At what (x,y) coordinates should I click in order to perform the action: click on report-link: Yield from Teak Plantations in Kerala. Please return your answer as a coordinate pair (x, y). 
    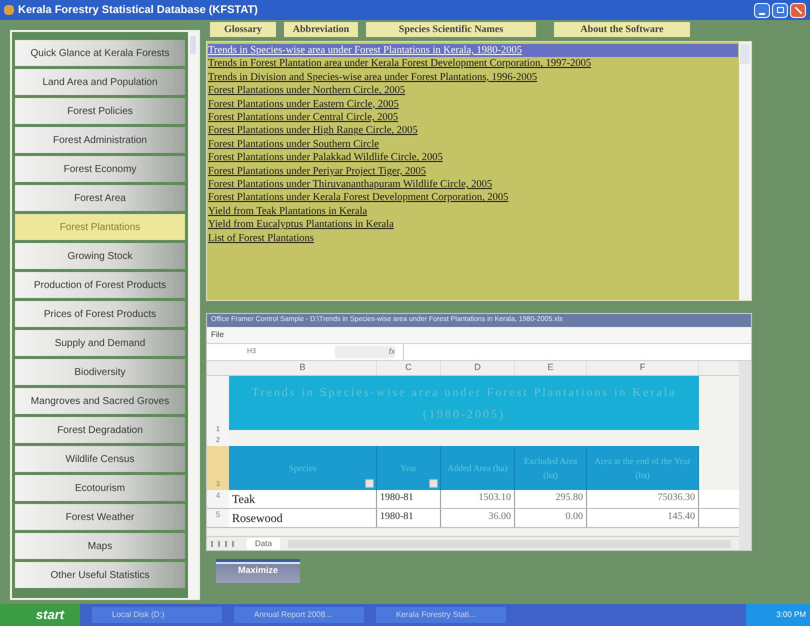
    Looking at the image, I should click on (288, 211).